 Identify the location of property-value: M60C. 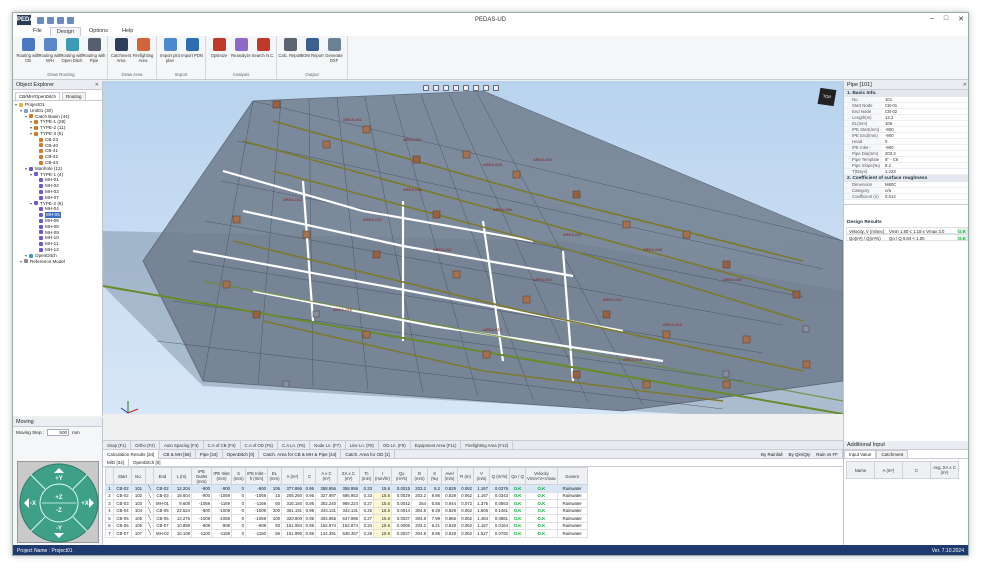
(925, 184).